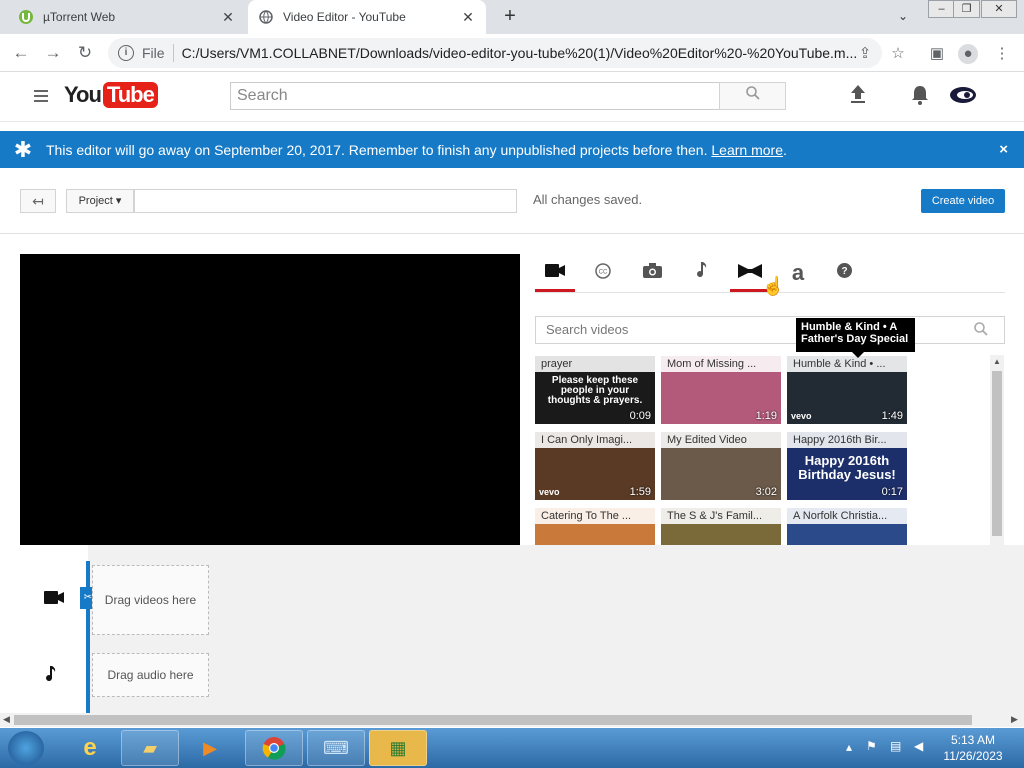 Image resolution: width=1024 pixels, height=768 pixels. I want to click on back-arrow-icon: ↤, so click(38, 201).